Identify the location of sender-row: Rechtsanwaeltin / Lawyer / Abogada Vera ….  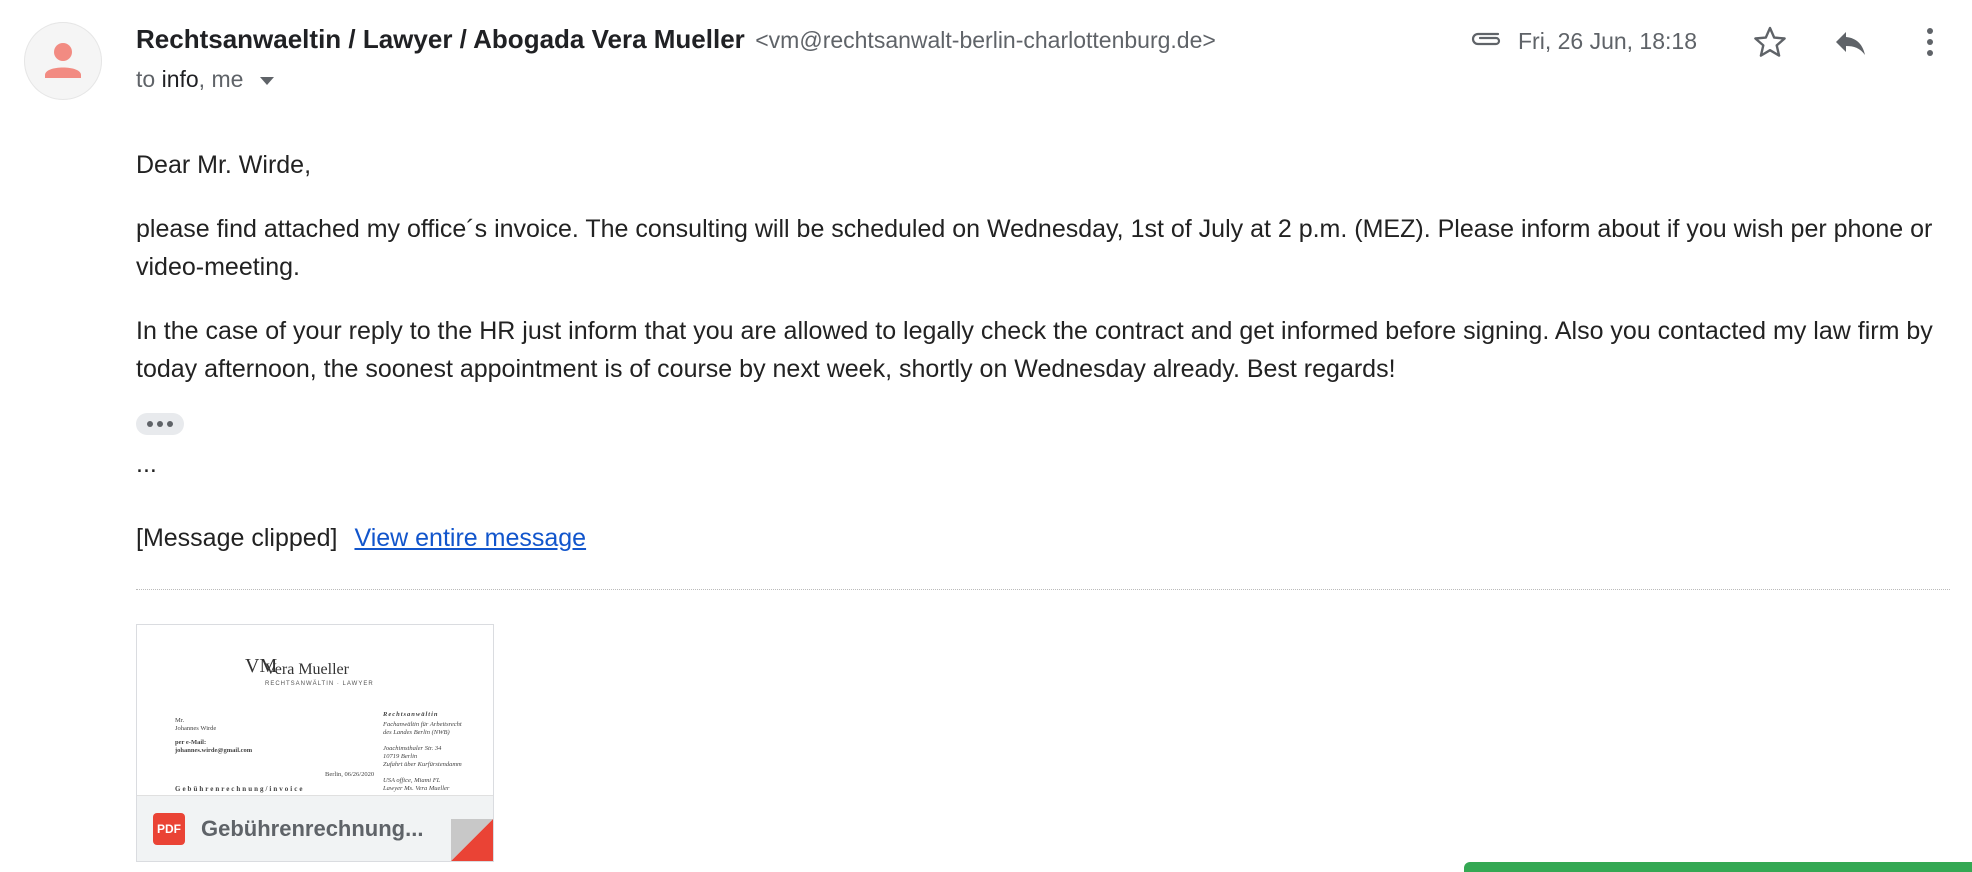
(676, 39).